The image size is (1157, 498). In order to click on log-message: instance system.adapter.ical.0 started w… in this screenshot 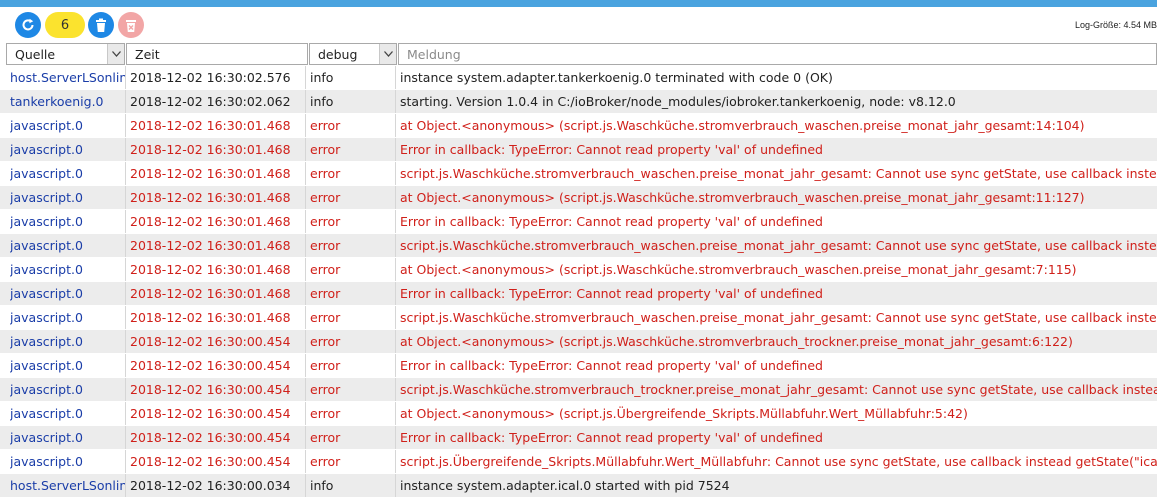, I will do `click(565, 485)`.